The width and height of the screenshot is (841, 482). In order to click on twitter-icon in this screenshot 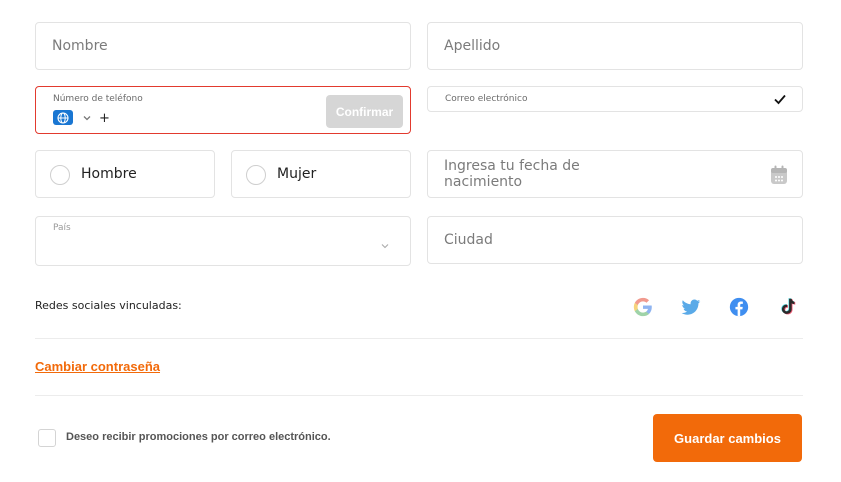, I will do `click(691, 307)`.